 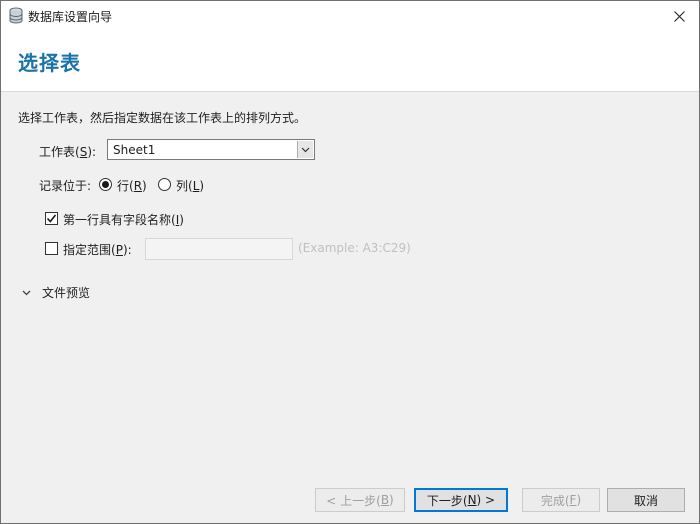 What do you see at coordinates (70, 17) in the screenshot?
I see `window-title: 数据库设置向导` at bounding box center [70, 17].